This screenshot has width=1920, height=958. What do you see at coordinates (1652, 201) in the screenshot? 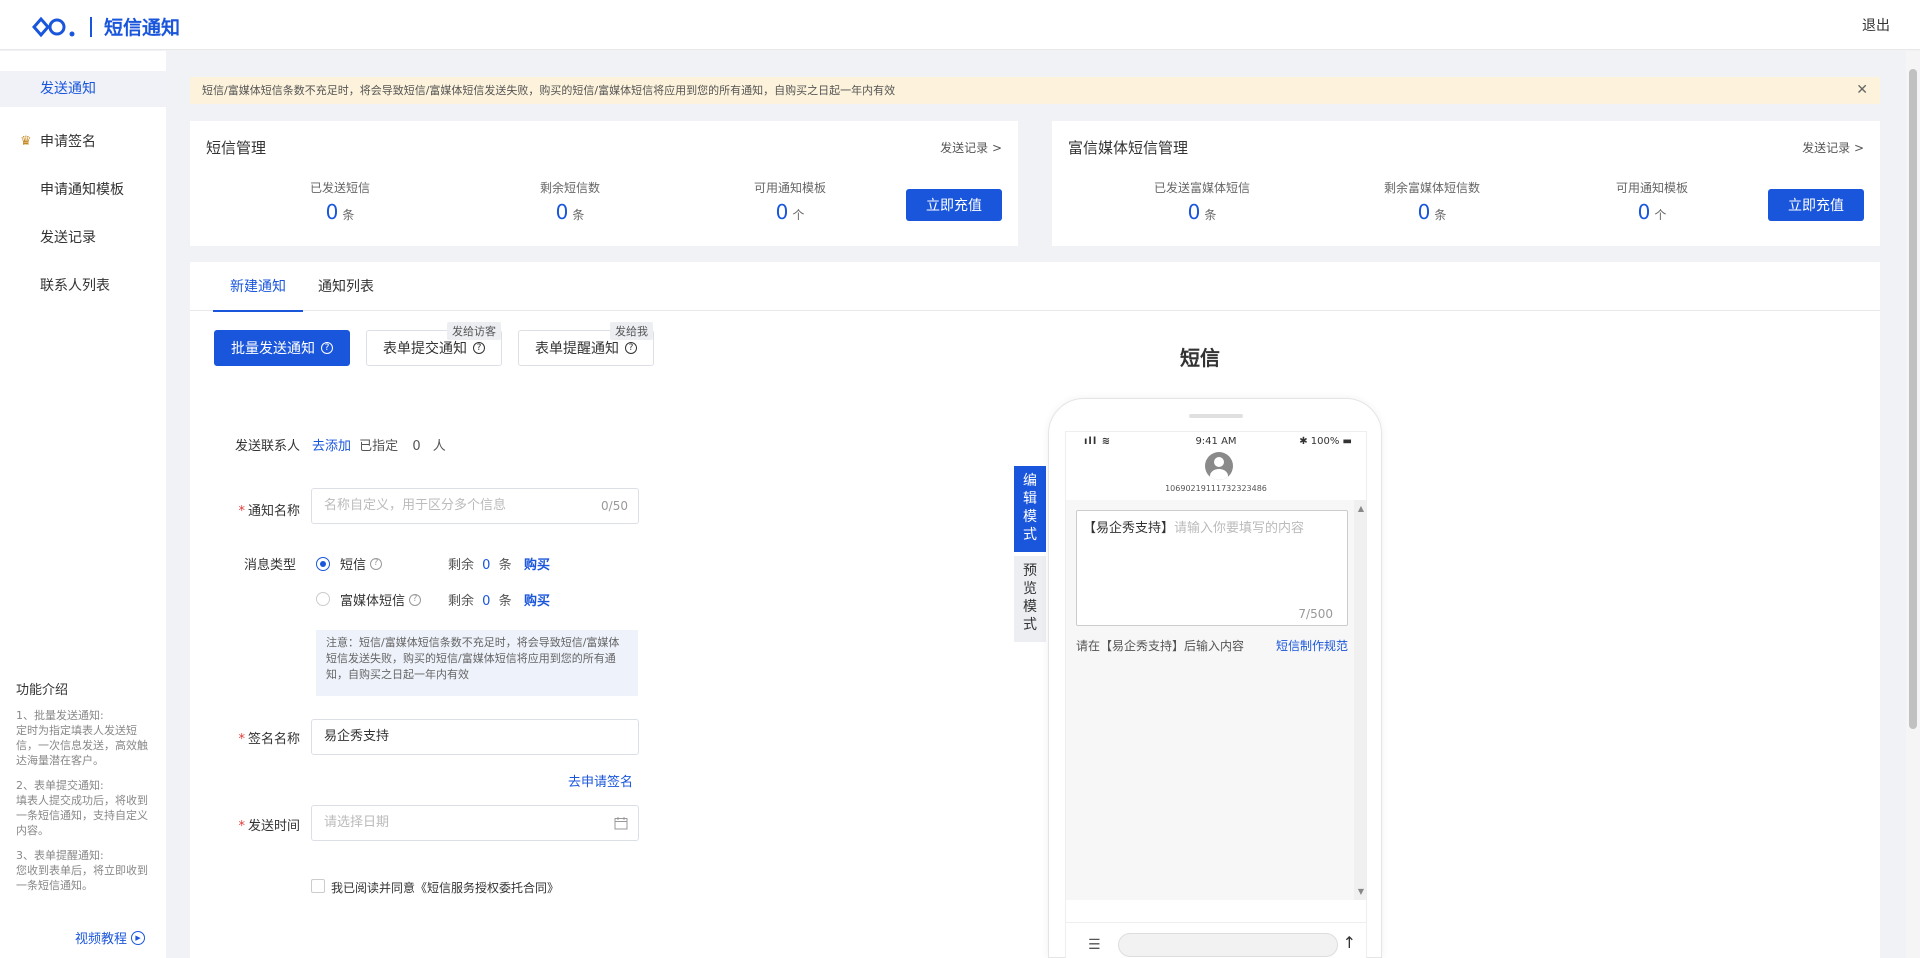
I see `stat-templates: 可用通知模板 0个` at bounding box center [1652, 201].